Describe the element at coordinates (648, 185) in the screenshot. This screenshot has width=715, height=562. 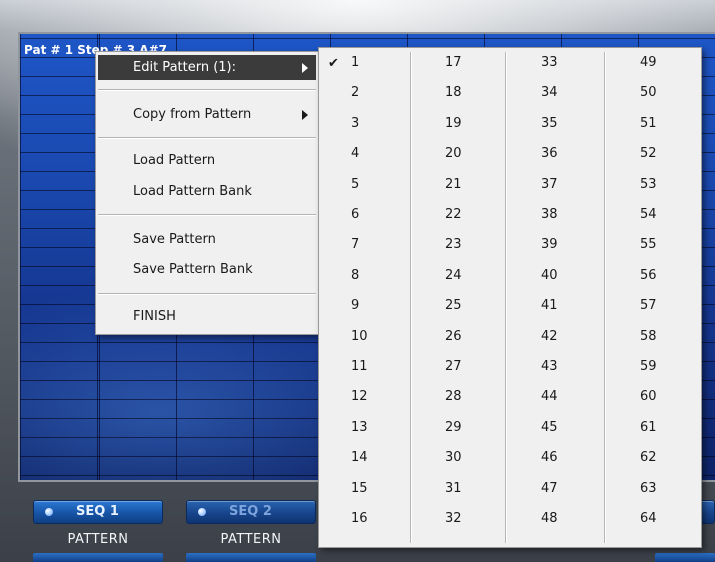
I see `pattern-number-item: 53` at that location.